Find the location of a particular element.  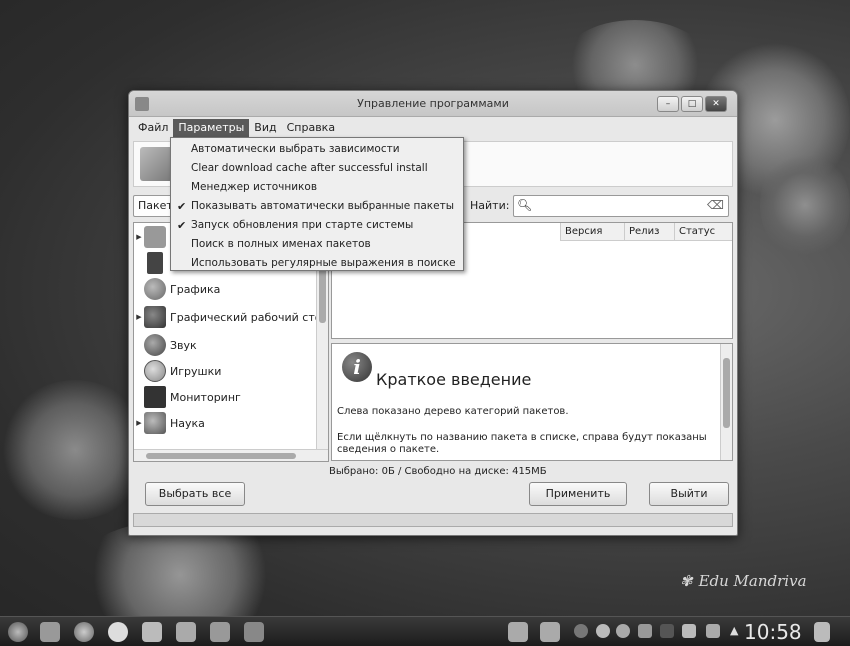

clipboard-tray-icon is located at coordinates (645, 631).